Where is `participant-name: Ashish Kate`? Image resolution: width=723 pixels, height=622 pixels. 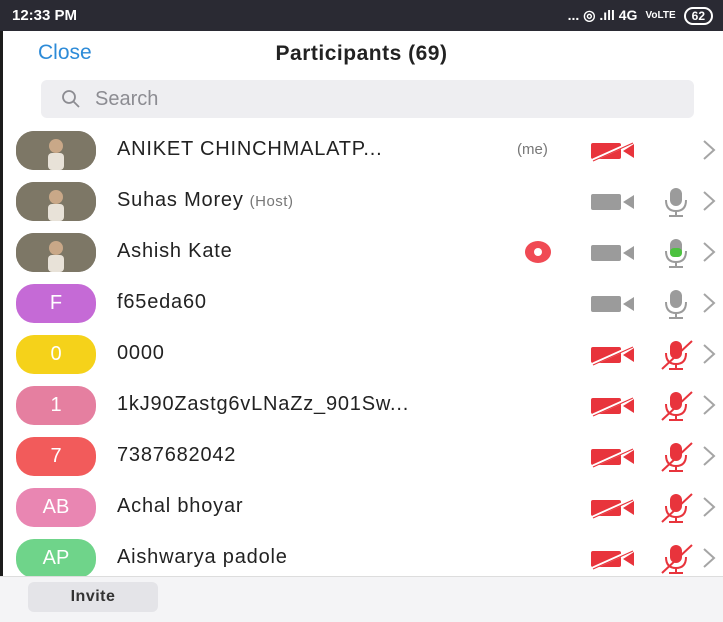
participant-name: Ashish Kate is located at coordinates (175, 251).